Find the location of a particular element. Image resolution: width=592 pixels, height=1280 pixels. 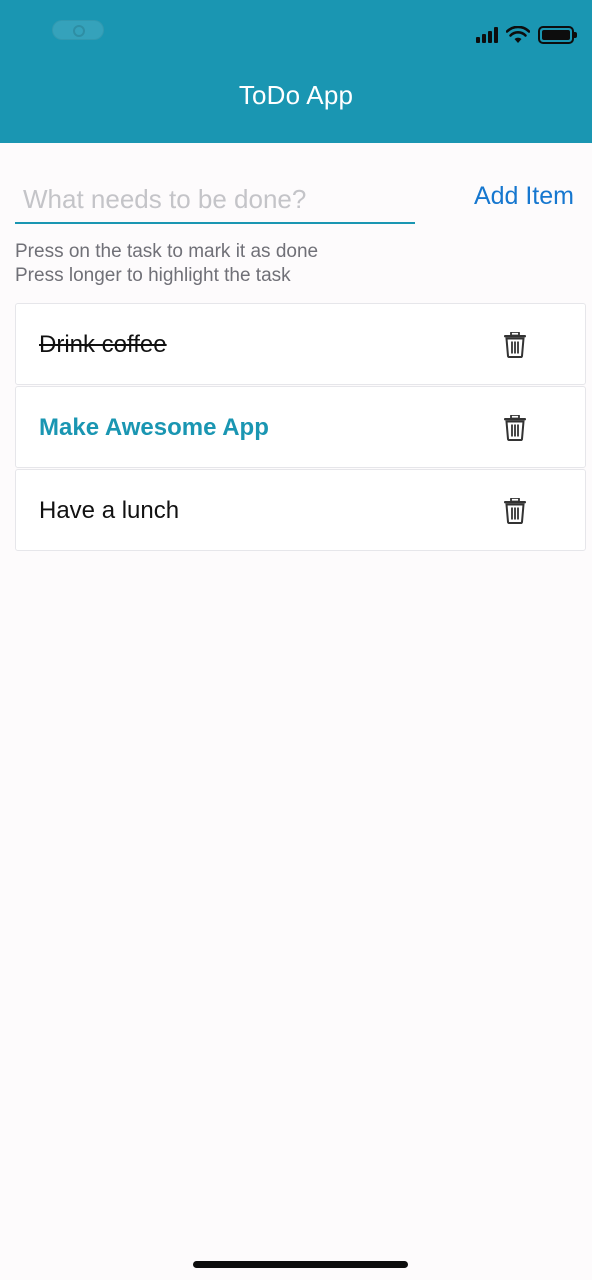

task-item-make-awesome-app: Make Awesome App is located at coordinates (300, 427).